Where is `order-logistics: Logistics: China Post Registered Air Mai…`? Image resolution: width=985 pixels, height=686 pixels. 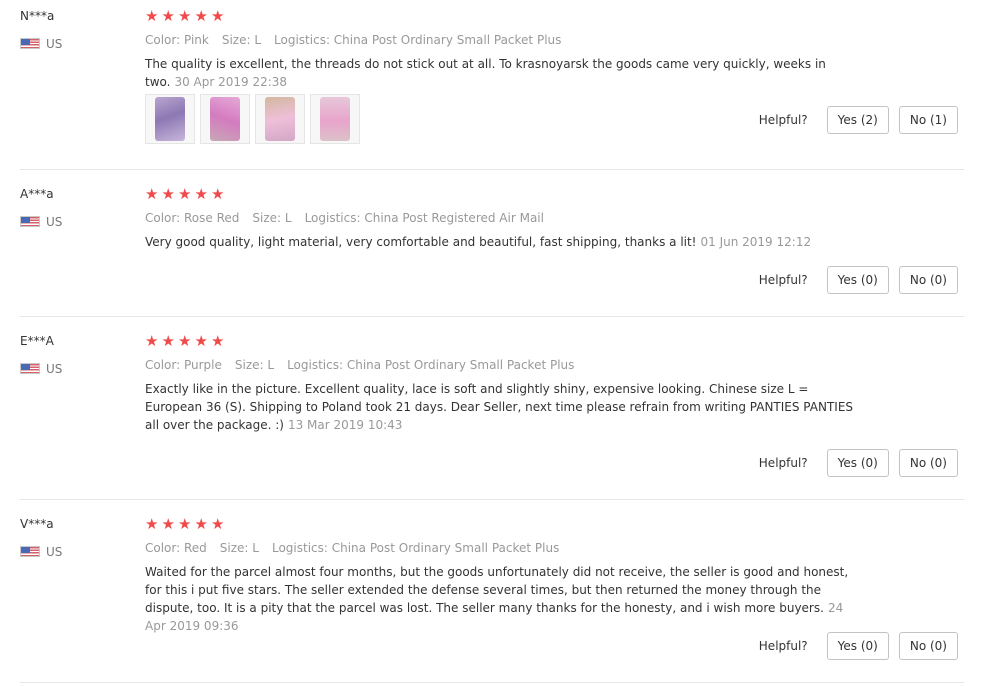
order-logistics: Logistics: China Post Registered Air Mai… is located at coordinates (424, 218).